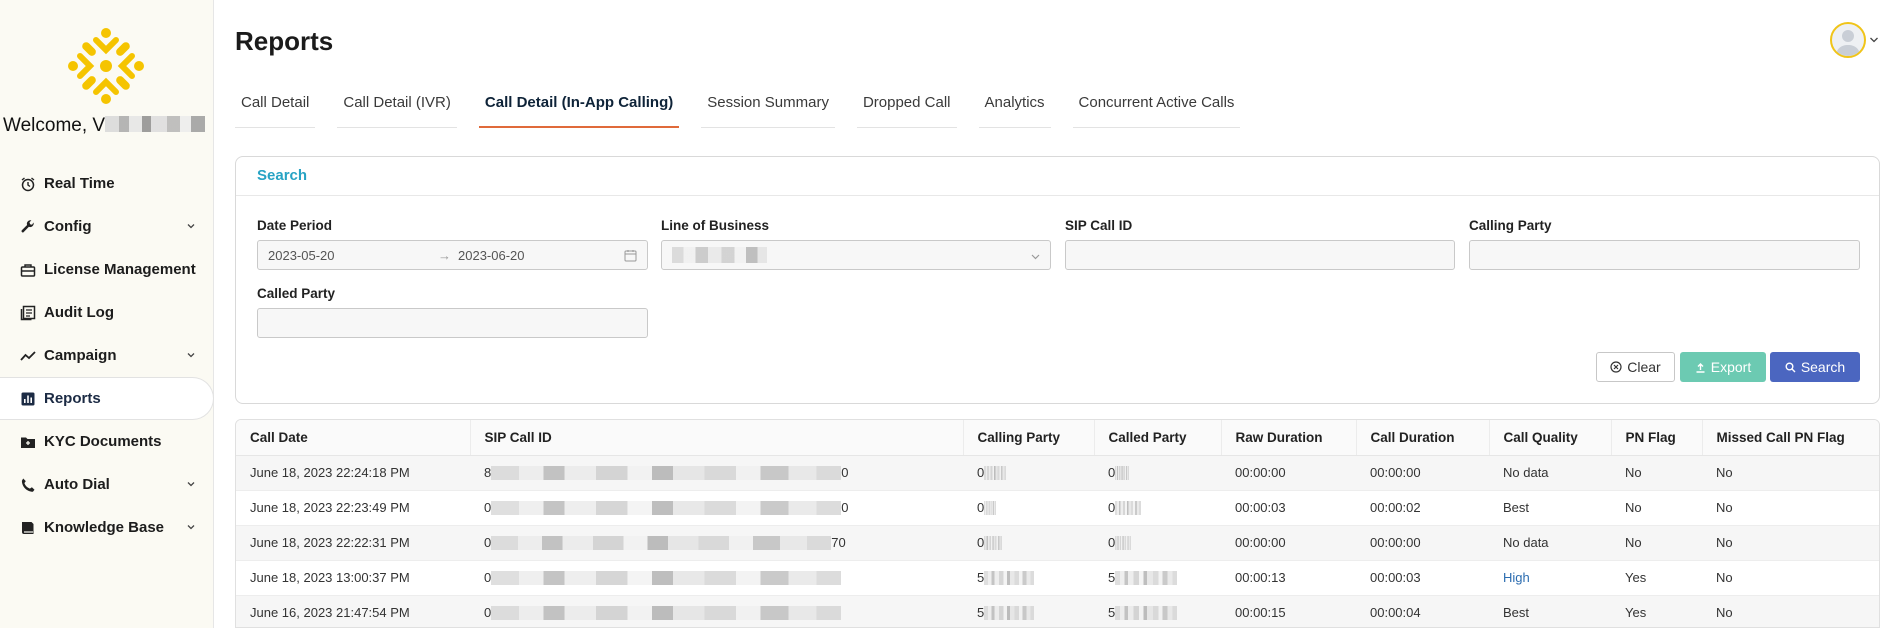 This screenshot has width=1881, height=628. I want to click on sidebar-item-license-management: License Management, so click(107, 269).